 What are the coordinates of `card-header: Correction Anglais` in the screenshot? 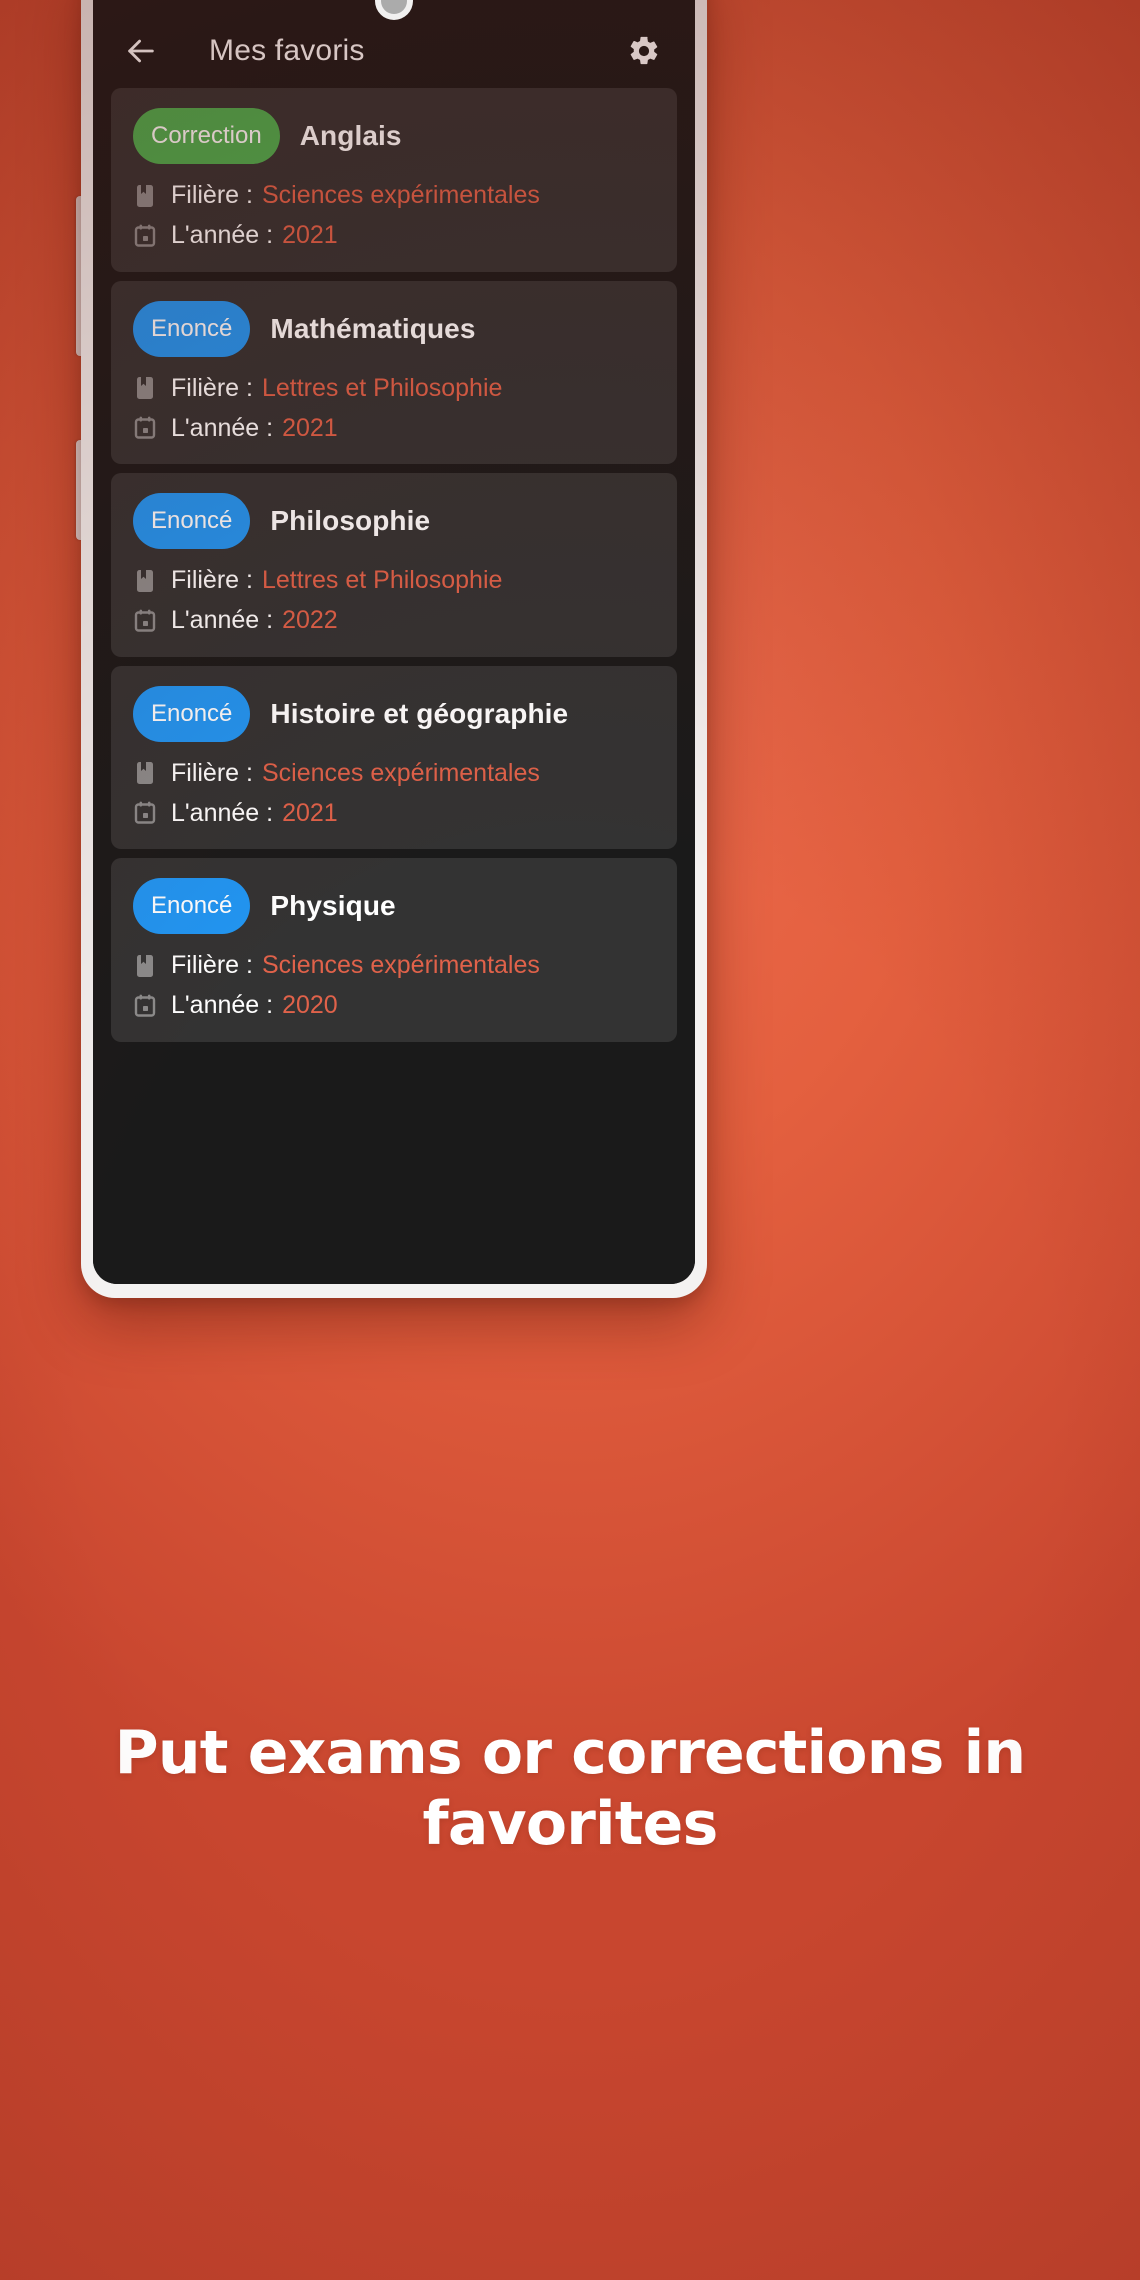 It's located at (394, 136).